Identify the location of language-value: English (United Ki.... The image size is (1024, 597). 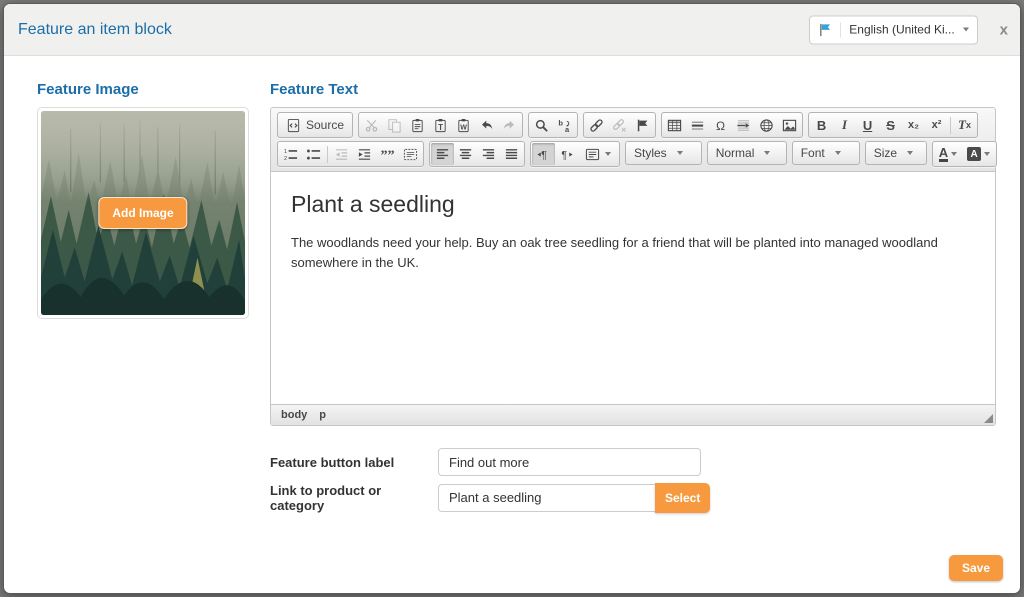
(902, 29).